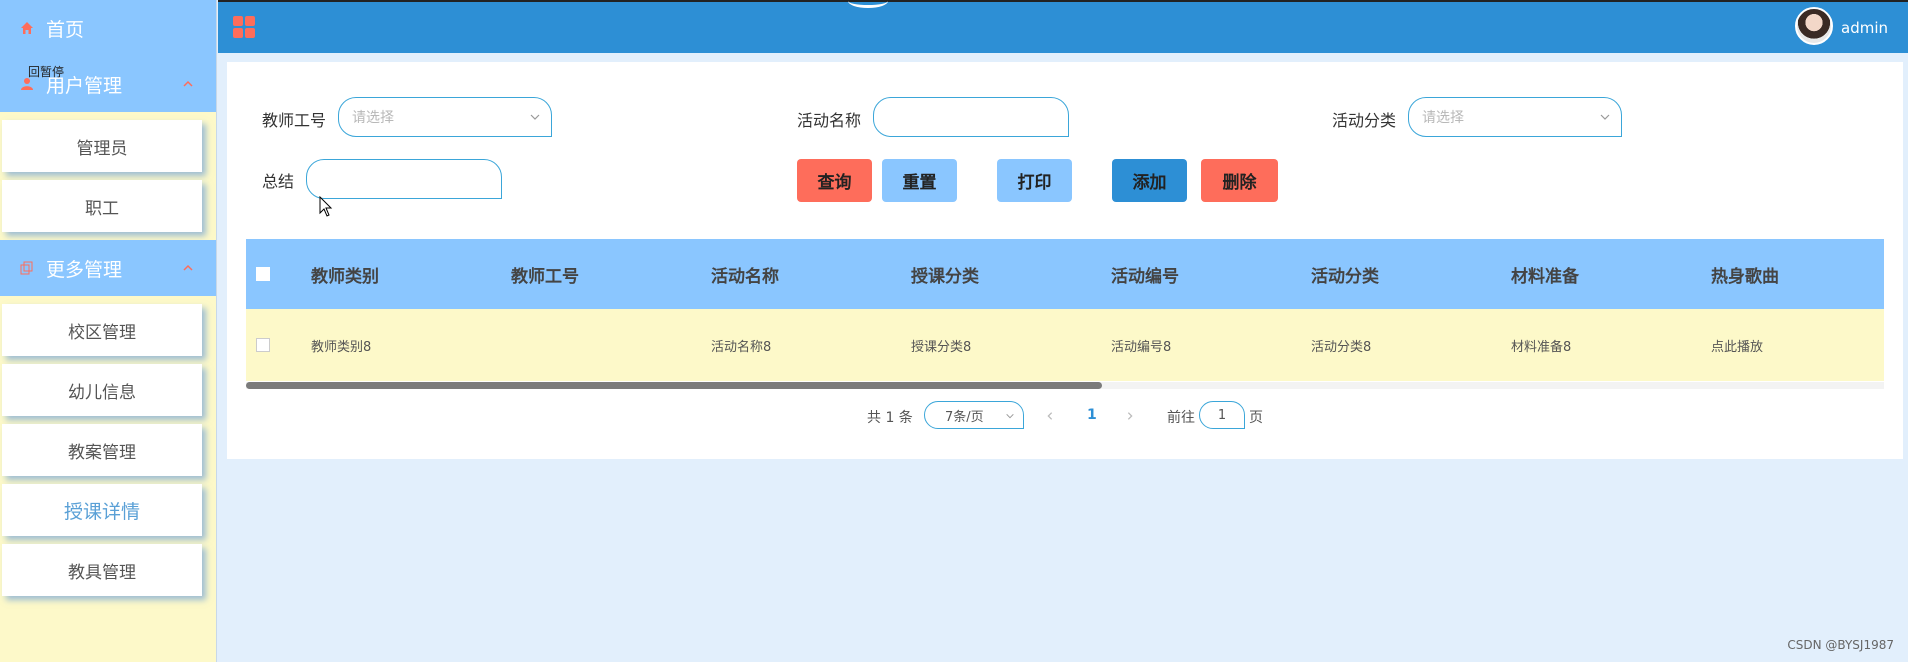 The image size is (1908, 662). What do you see at coordinates (27, 268) in the screenshot?
I see `copy-icon` at bounding box center [27, 268].